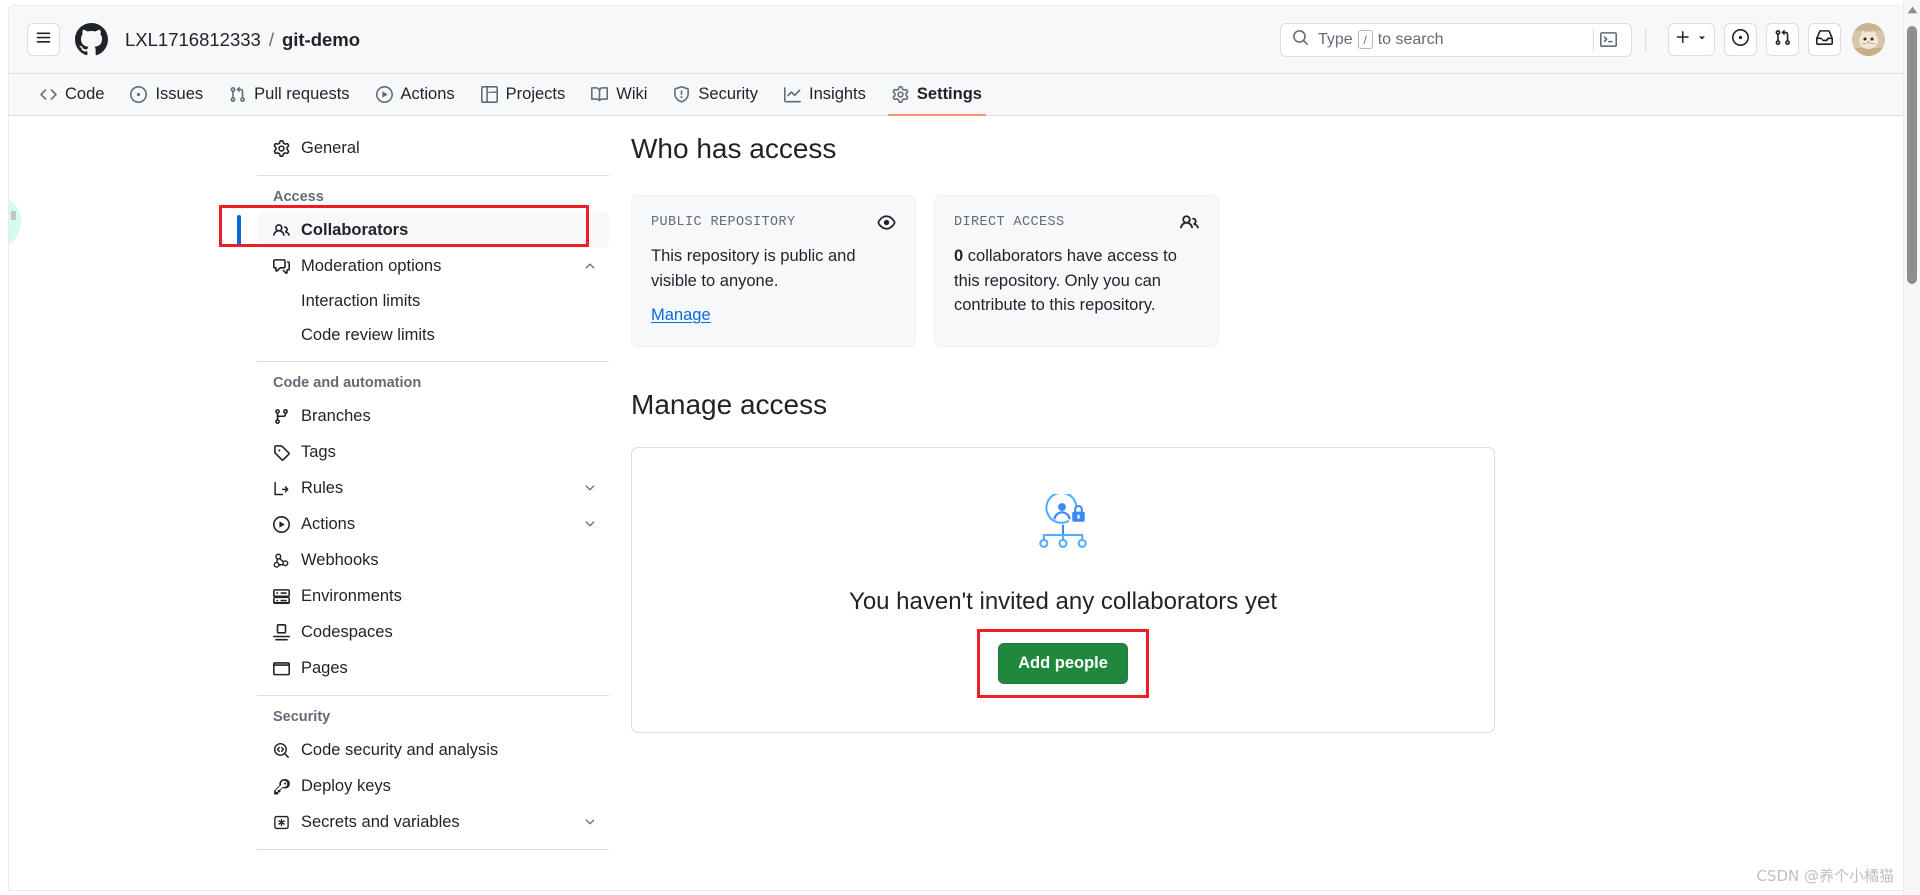 The image size is (1920, 895). I want to click on sidebar-item-general: General, so click(433, 148).